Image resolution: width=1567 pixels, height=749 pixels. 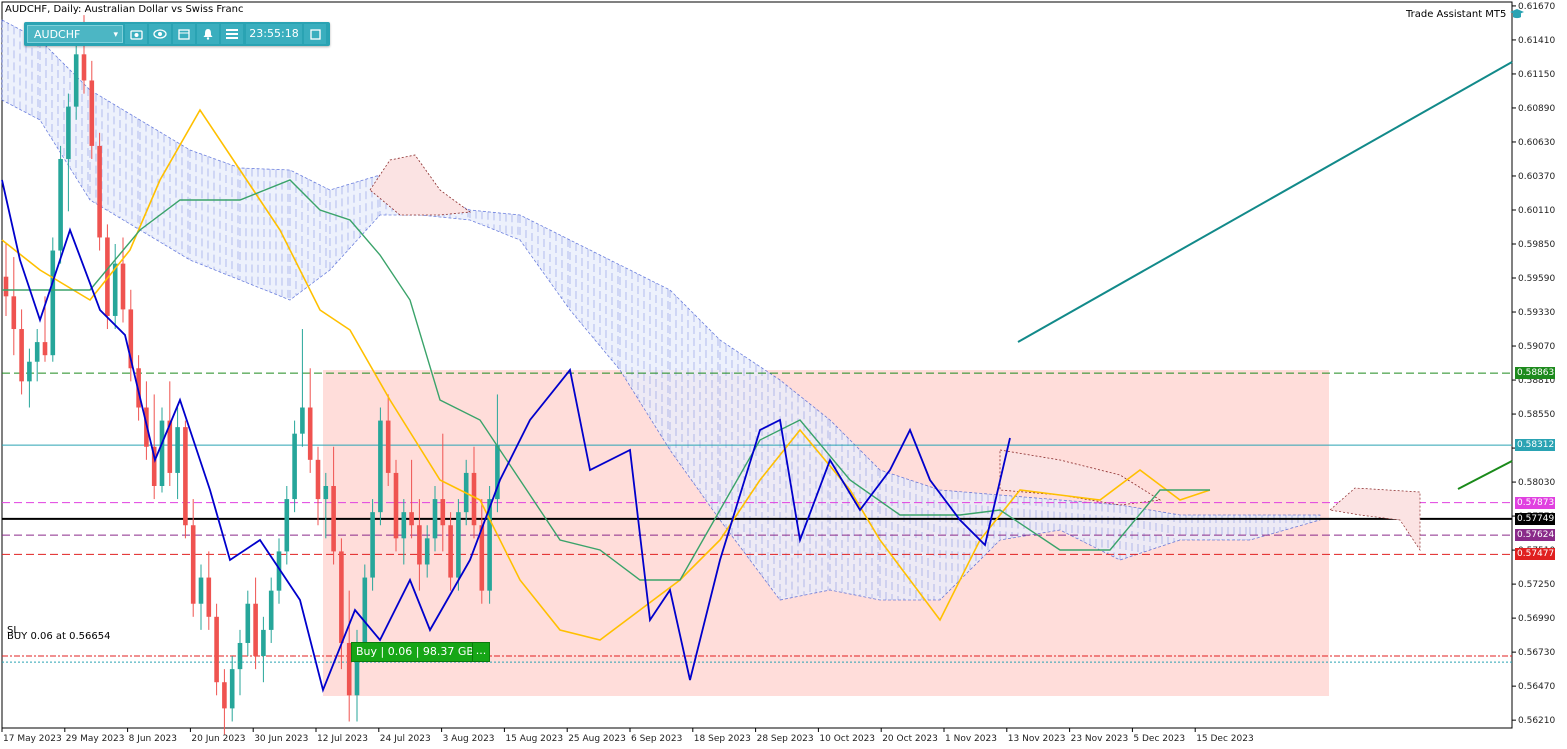 I want to click on position-badge: Buy | 0.06 | 98.37 GBP, so click(x=418, y=652).